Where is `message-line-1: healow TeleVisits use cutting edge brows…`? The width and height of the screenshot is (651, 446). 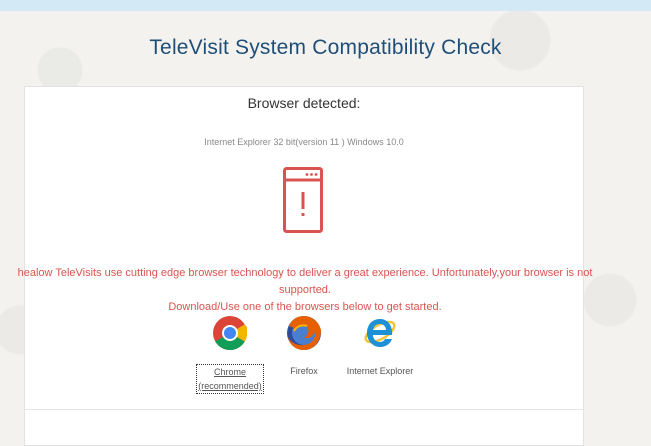
message-line-1: healow TeleVisits use cutting edge brows… is located at coordinates (305, 281).